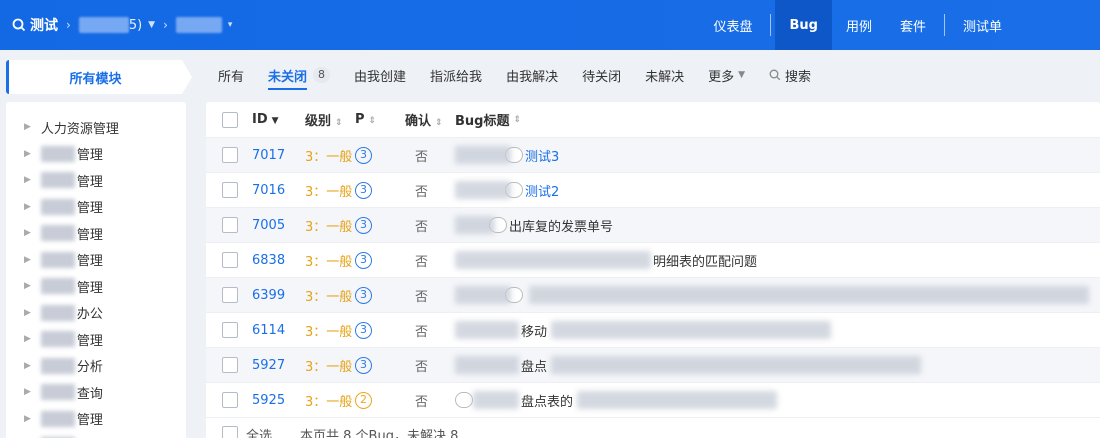  I want to click on chevron-down-icon: ▼, so click(151, 25).